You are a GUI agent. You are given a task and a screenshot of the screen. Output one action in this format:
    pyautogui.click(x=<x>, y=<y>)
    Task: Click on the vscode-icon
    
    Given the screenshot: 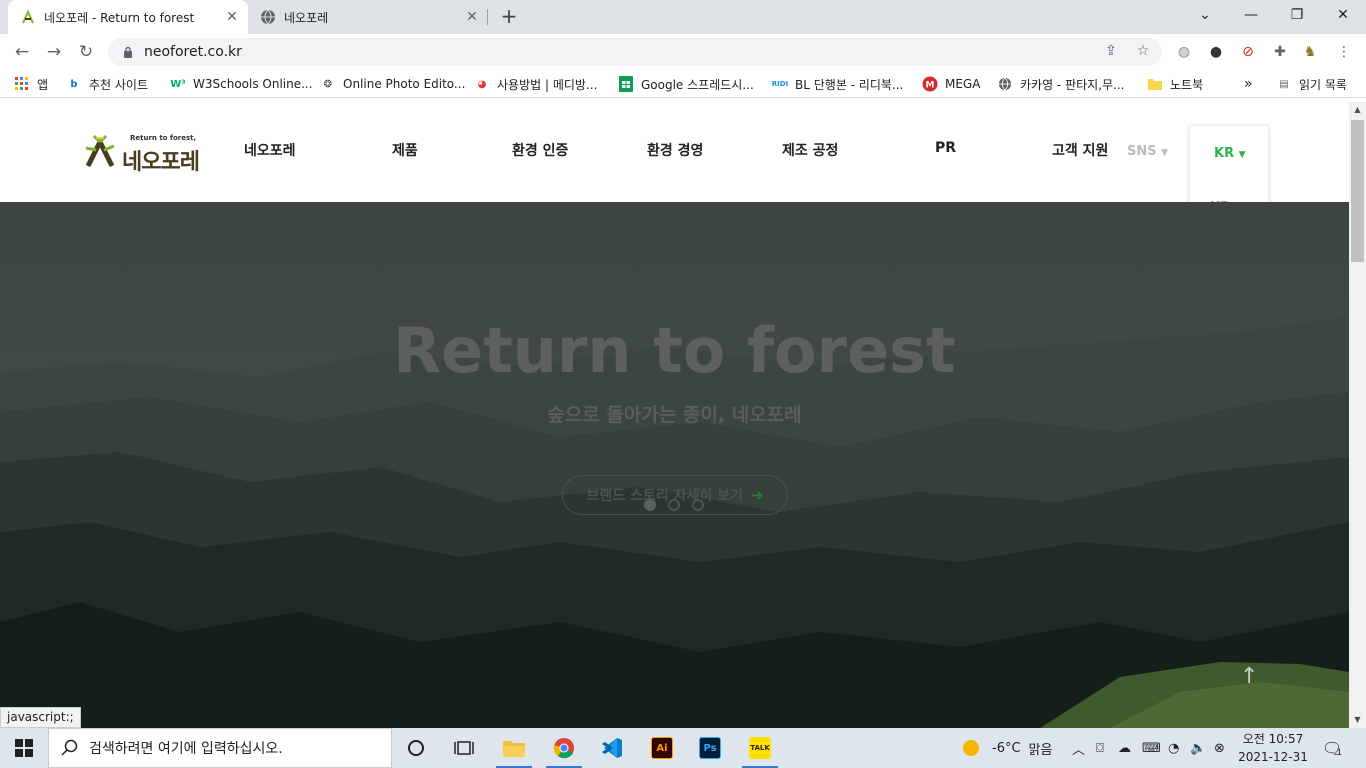 What is the action you would take?
    pyautogui.click(x=612, y=748)
    